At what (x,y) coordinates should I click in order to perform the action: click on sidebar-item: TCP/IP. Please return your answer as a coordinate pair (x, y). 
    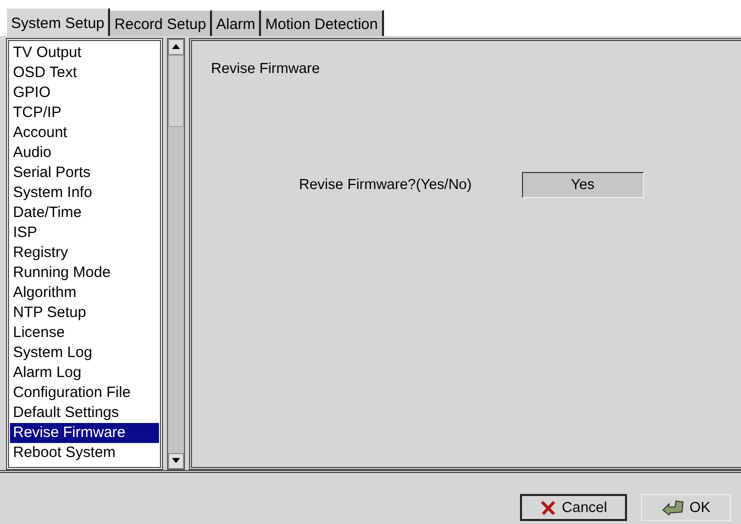
    Looking at the image, I should click on (84, 113).